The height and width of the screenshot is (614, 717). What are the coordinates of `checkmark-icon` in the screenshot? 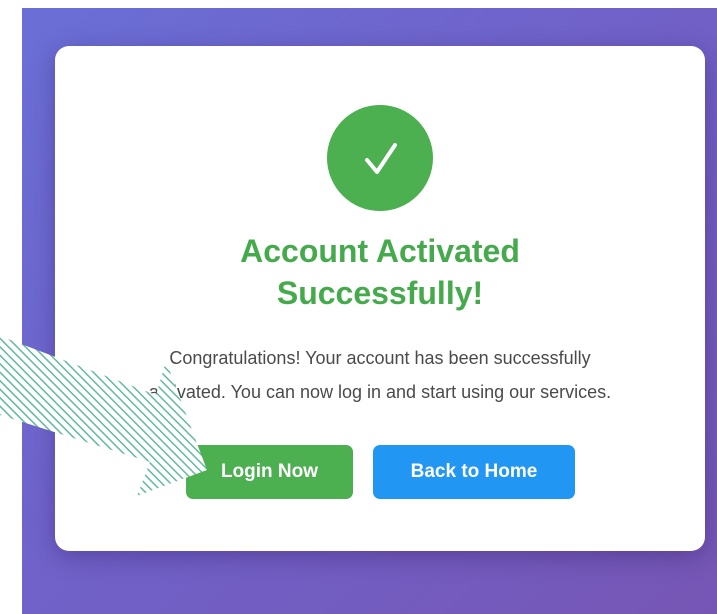 It's located at (381, 158).